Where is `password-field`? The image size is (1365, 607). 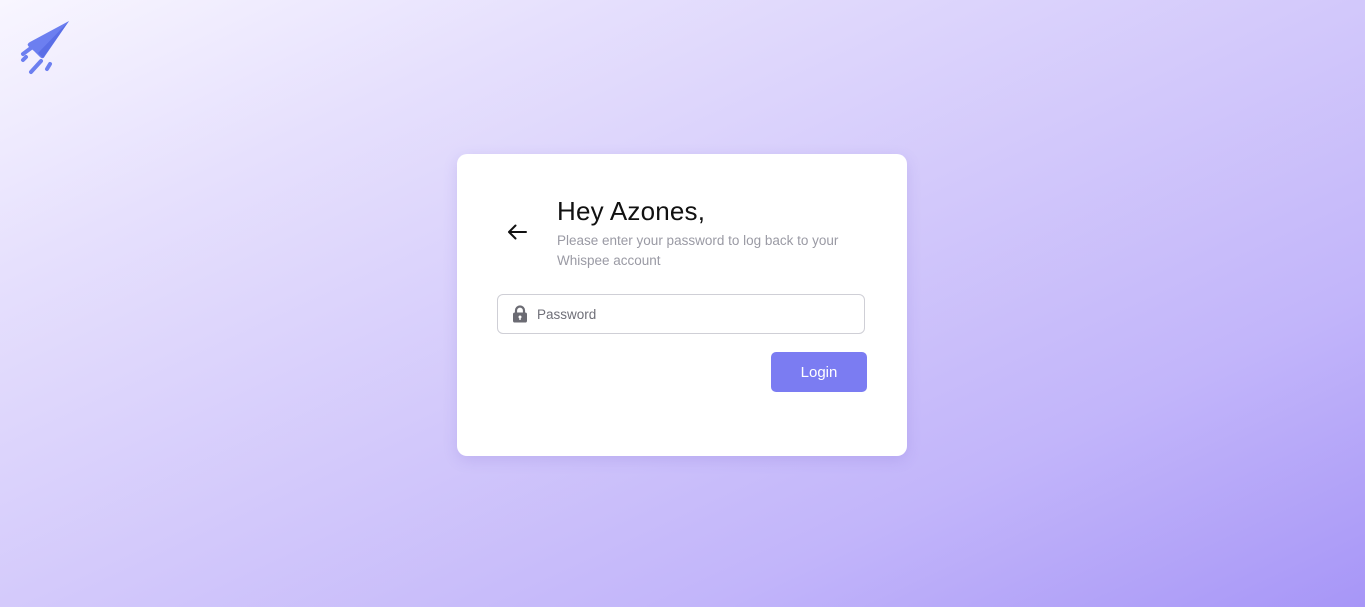 password-field is located at coordinates (681, 314).